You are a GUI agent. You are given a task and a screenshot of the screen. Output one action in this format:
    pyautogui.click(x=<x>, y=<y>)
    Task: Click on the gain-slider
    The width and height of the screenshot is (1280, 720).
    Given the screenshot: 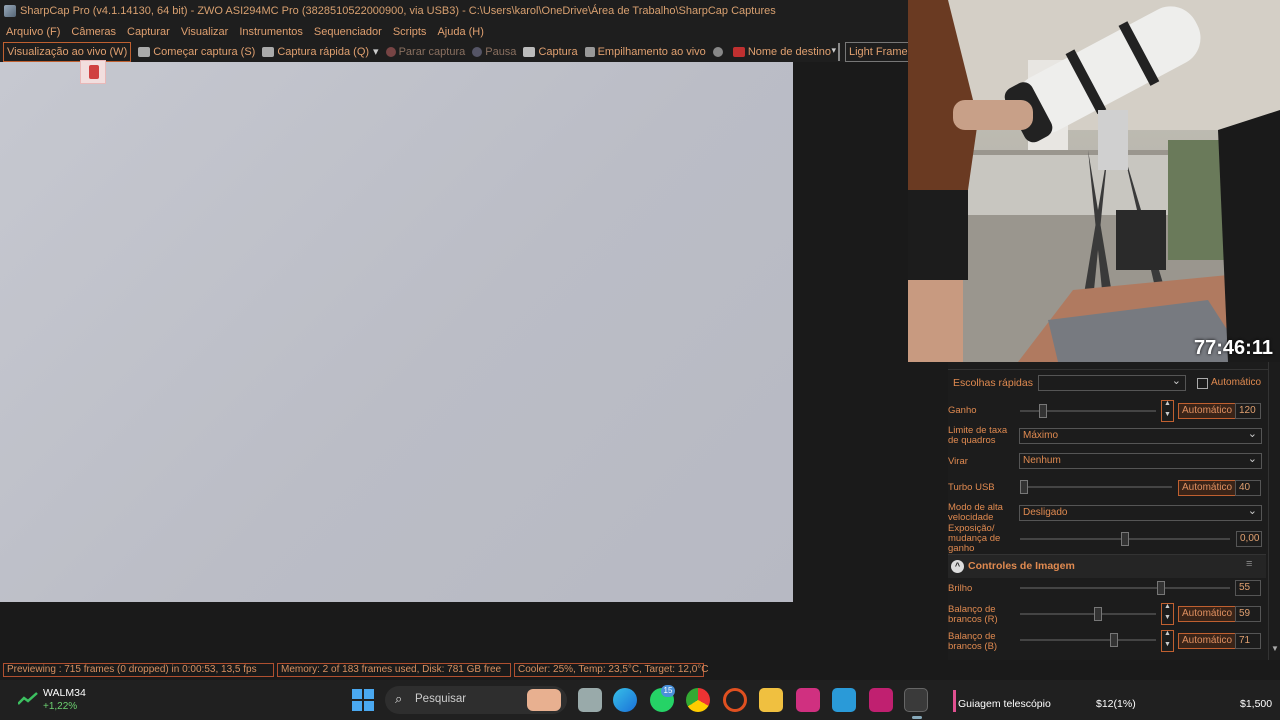 What is the action you would take?
    pyautogui.click(x=1088, y=411)
    